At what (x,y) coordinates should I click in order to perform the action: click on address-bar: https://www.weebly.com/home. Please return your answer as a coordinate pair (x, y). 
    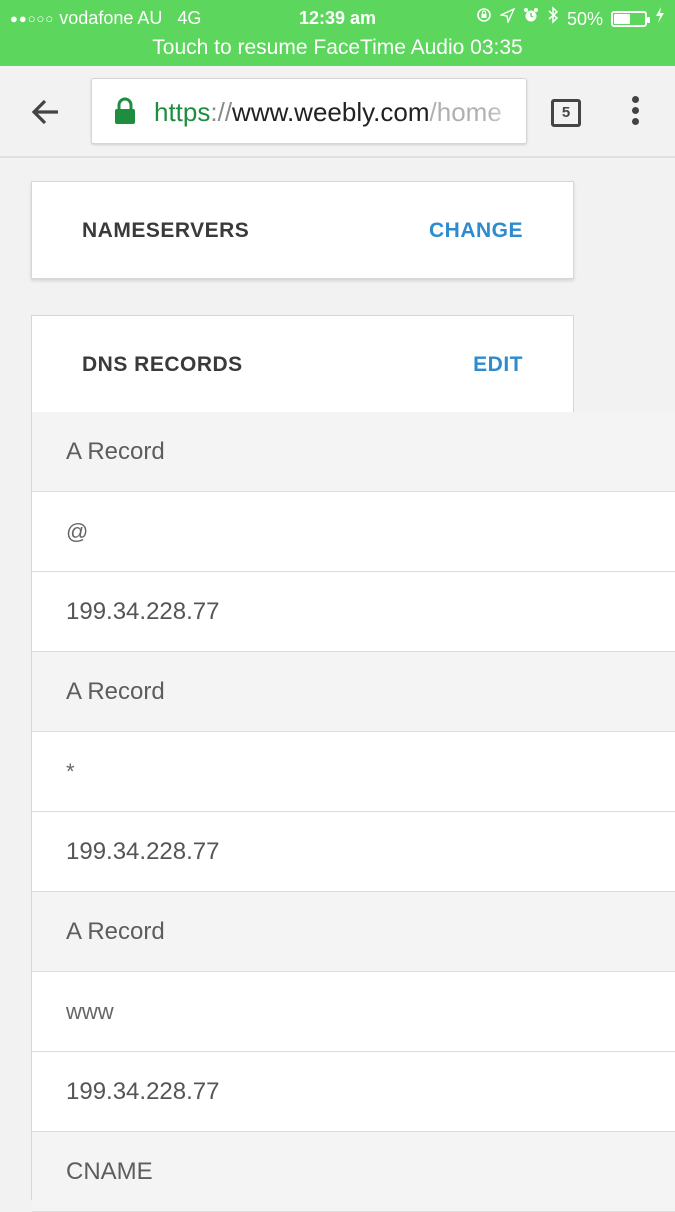
    Looking at the image, I should click on (309, 111).